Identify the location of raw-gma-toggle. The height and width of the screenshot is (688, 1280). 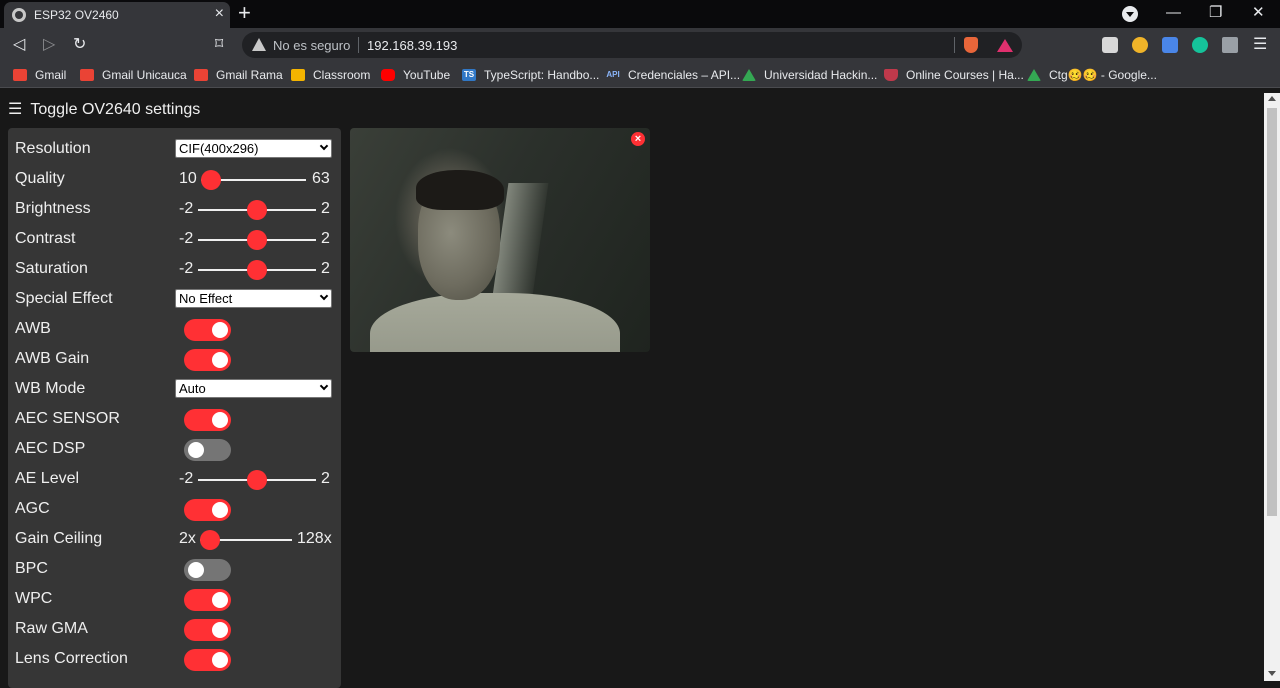
(207, 630).